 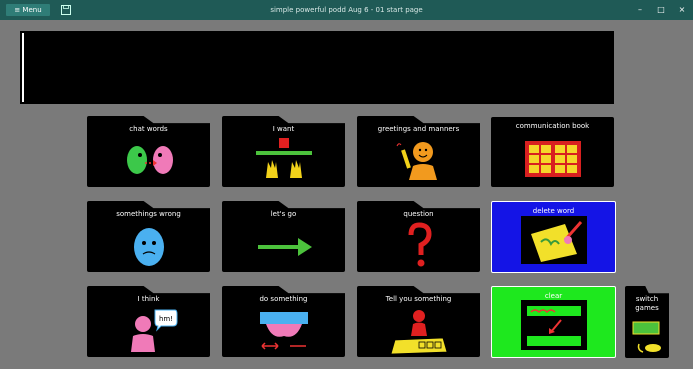 I want to click on clear-icon, so click(x=553, y=325).